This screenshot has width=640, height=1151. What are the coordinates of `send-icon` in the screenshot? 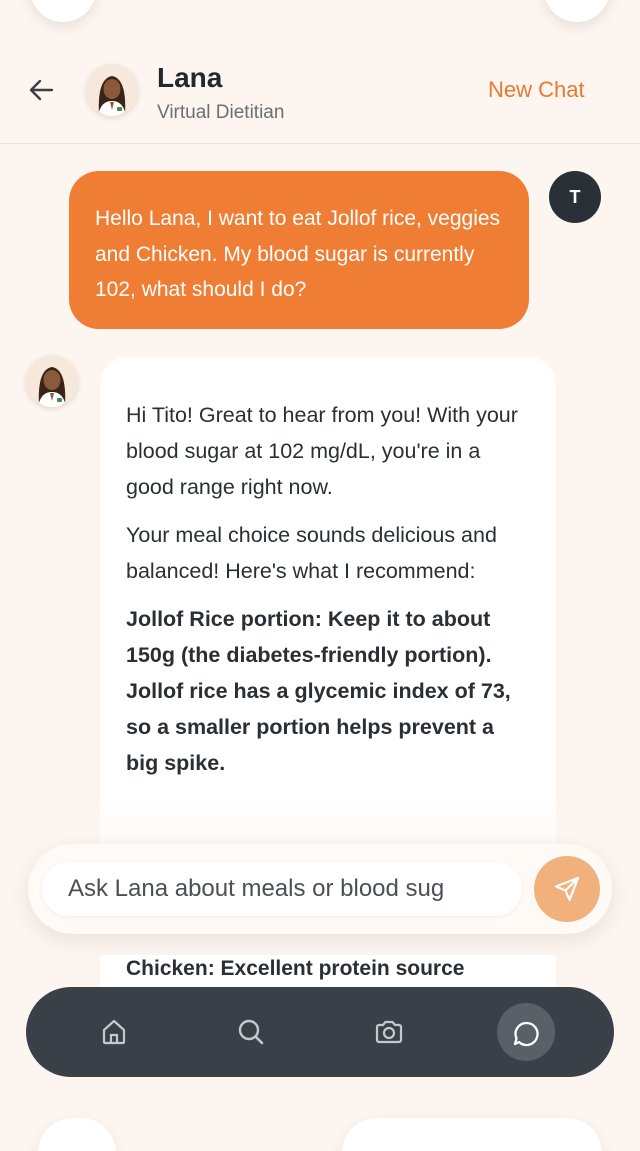 It's located at (567, 889).